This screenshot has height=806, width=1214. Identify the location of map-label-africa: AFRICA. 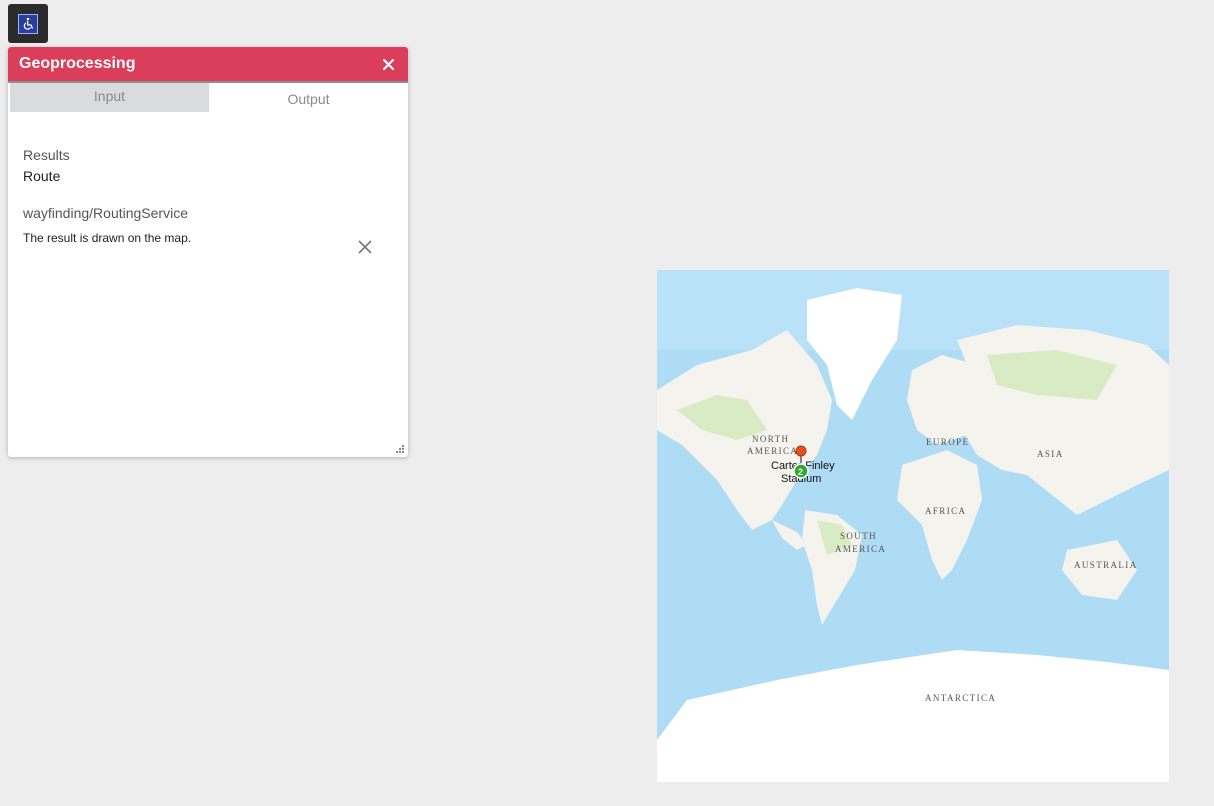
(945, 511).